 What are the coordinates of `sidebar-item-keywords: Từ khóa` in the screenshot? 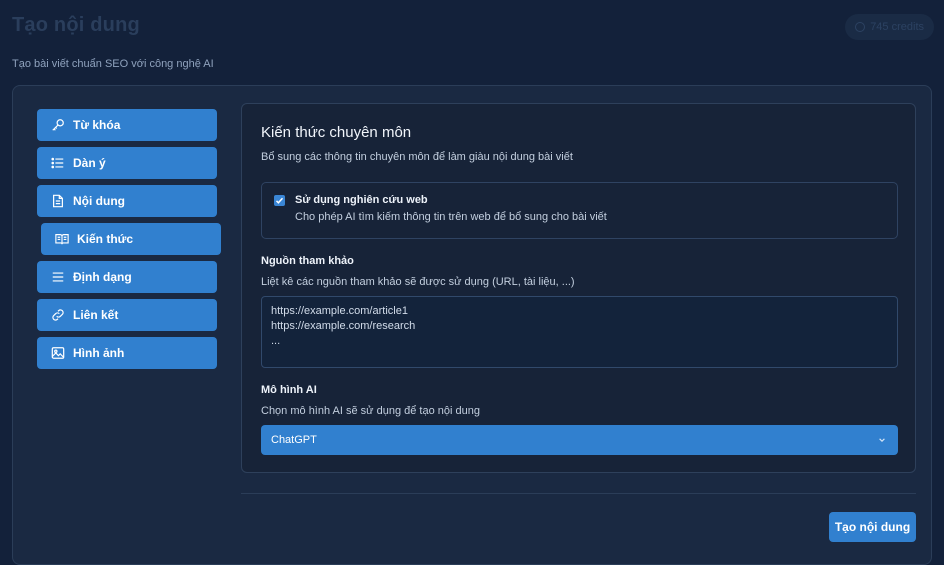 It's located at (127, 125).